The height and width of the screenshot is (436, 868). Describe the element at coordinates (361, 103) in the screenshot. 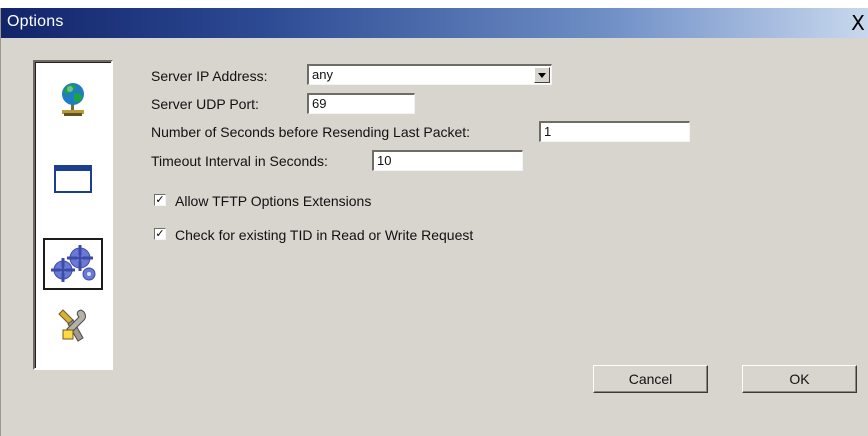

I see `server-udp-port-field: 69` at that location.